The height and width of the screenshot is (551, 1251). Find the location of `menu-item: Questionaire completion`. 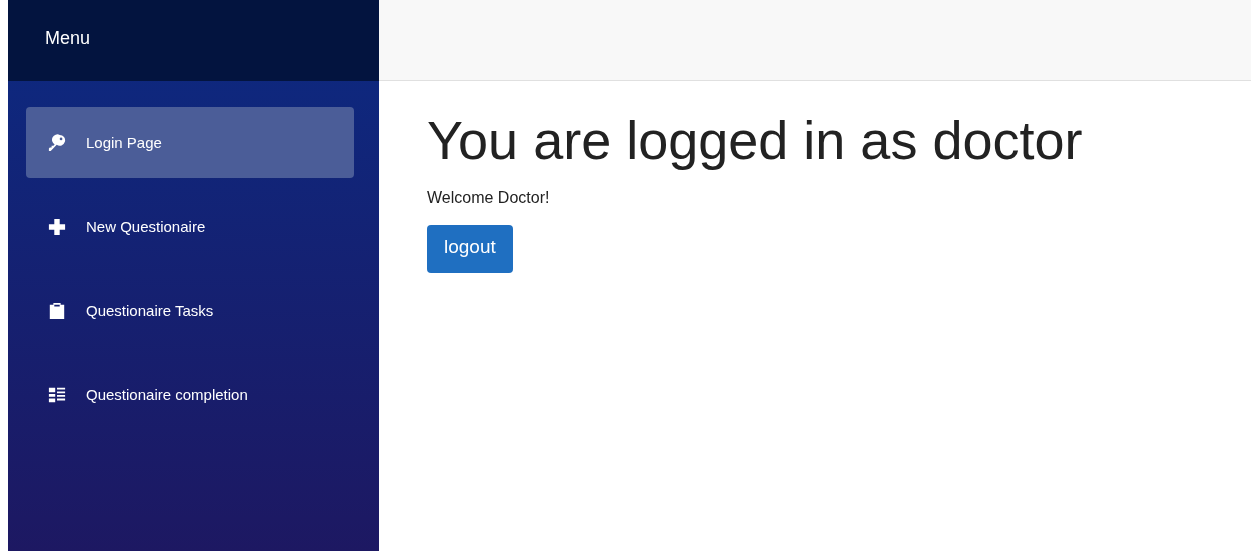

menu-item: Questionaire completion is located at coordinates (190, 394).